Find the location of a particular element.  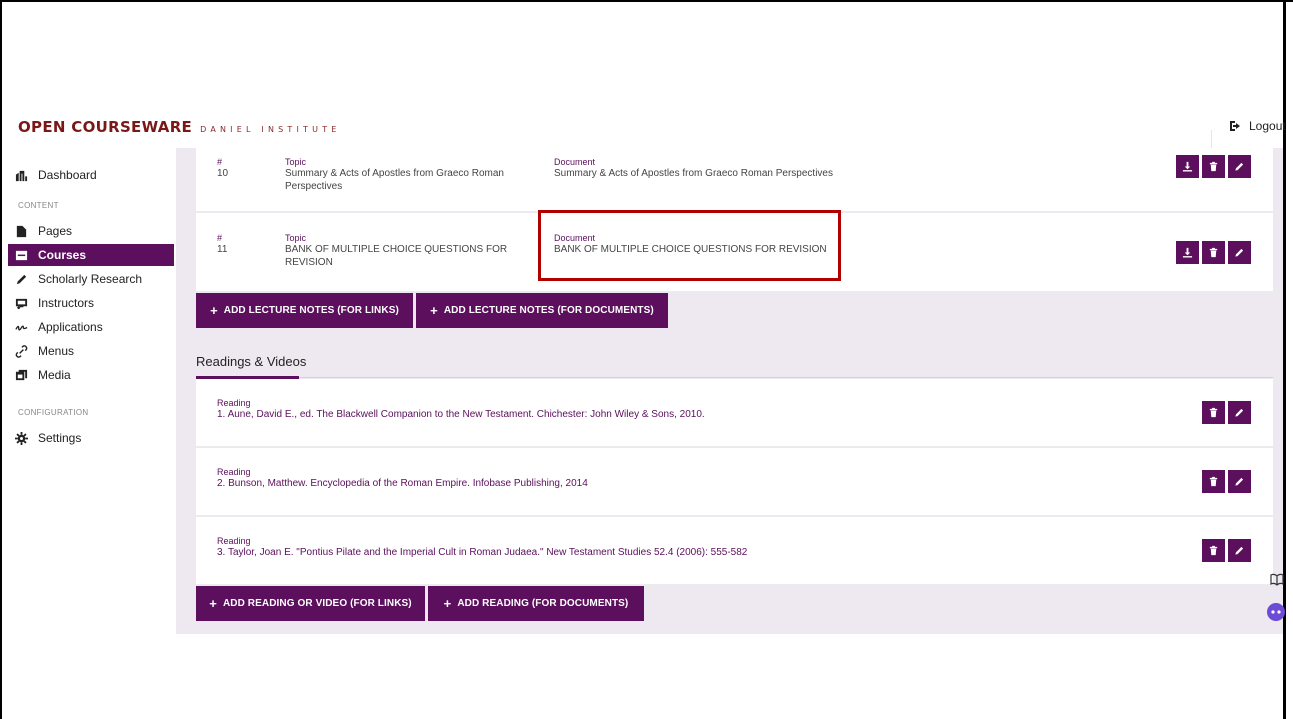

pen-icon is located at coordinates (21, 279).